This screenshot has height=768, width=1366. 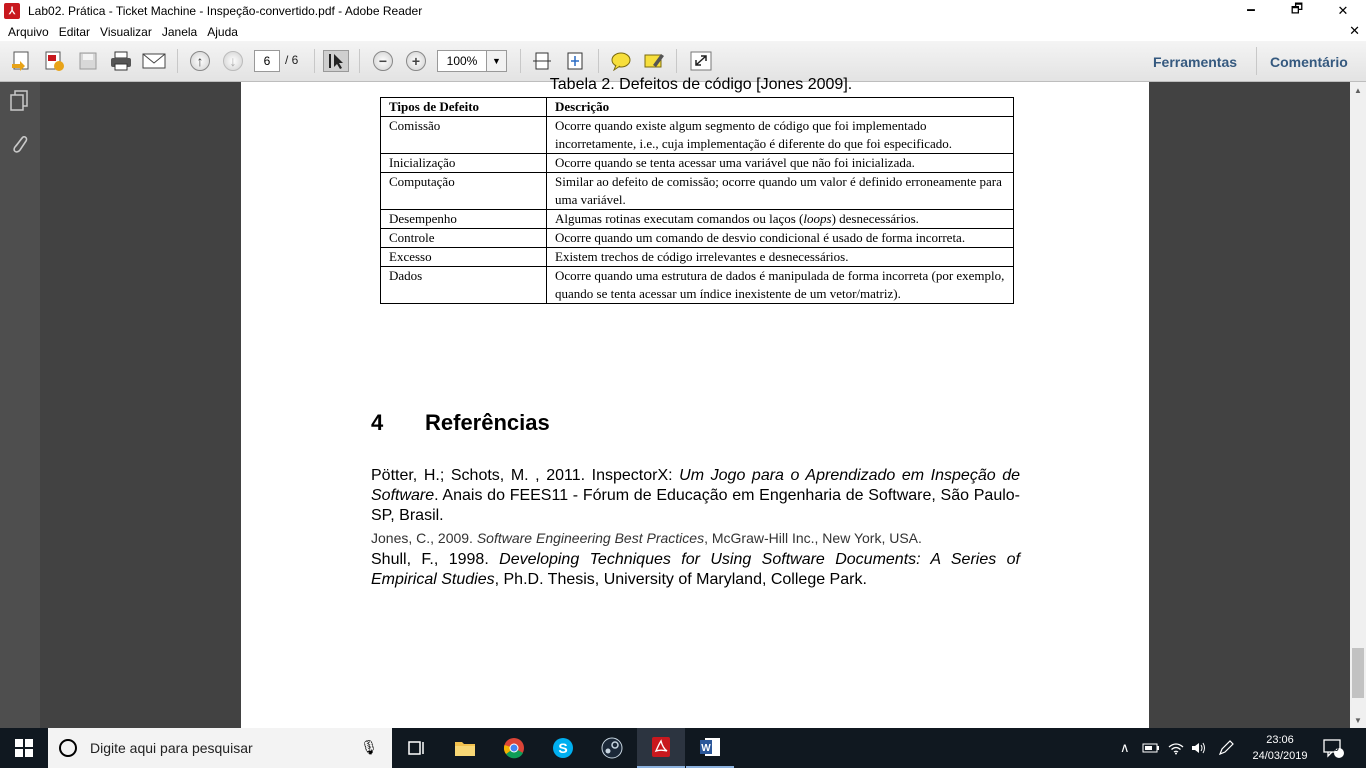 What do you see at coordinates (683, 31) in the screenshot?
I see `menu-bar: Arquivo Editar Visualizar Janela Ajuda ✕` at bounding box center [683, 31].